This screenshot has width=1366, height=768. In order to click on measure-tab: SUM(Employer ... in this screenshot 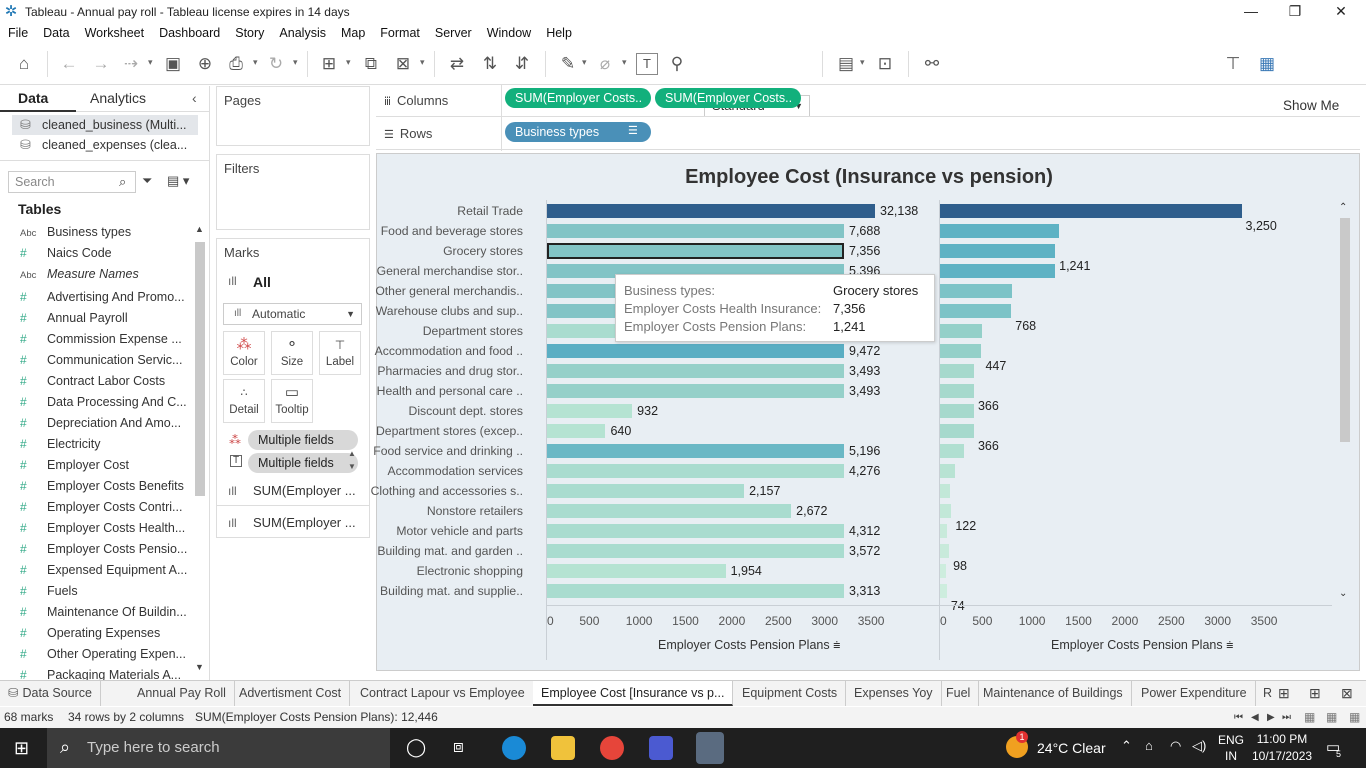, I will do `click(304, 490)`.